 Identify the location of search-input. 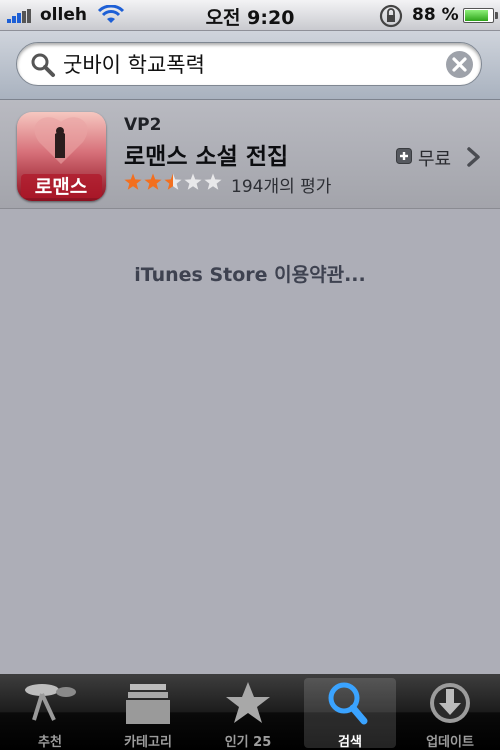
(253, 64).